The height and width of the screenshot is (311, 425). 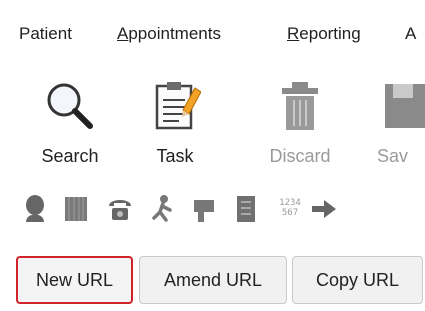 I want to click on save-button: Sav, so click(x=400, y=125).